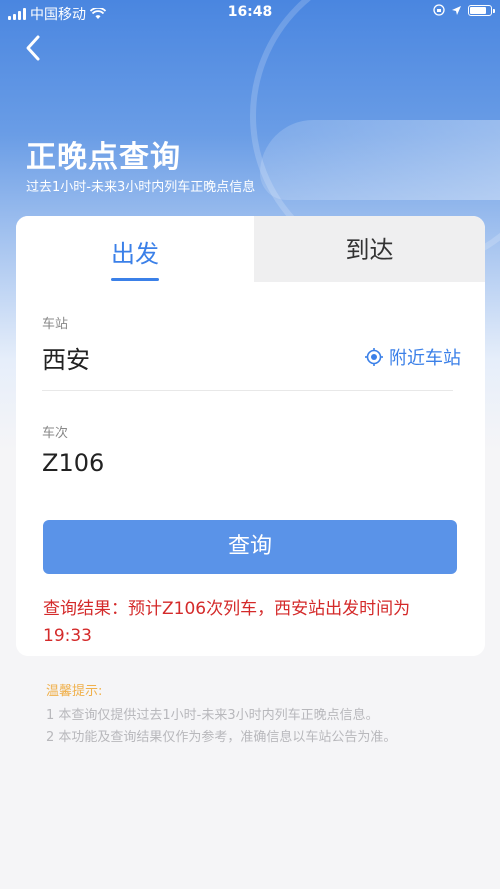 Image resolution: width=500 pixels, height=889 pixels. I want to click on train-number-field: Z106, so click(73, 463).